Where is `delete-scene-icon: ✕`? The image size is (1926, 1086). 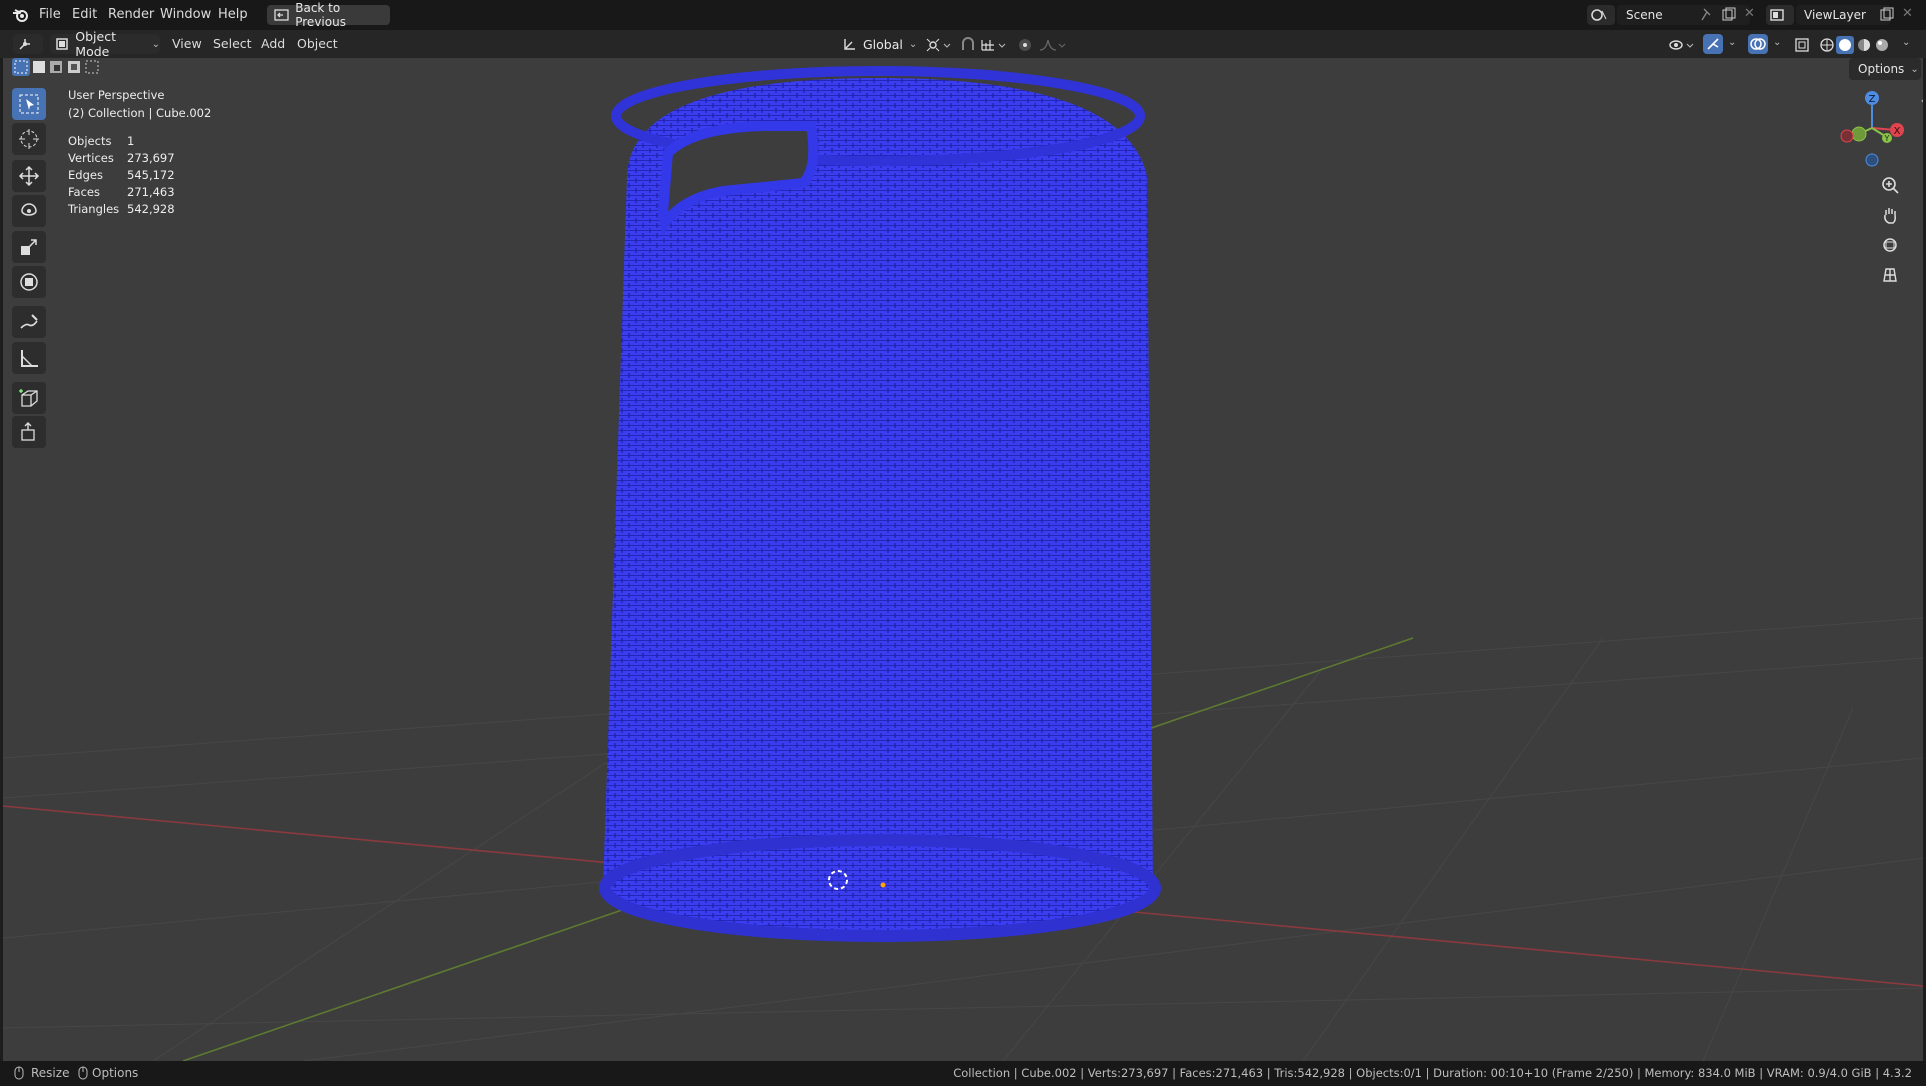
delete-scene-icon: ✕ is located at coordinates (1749, 13).